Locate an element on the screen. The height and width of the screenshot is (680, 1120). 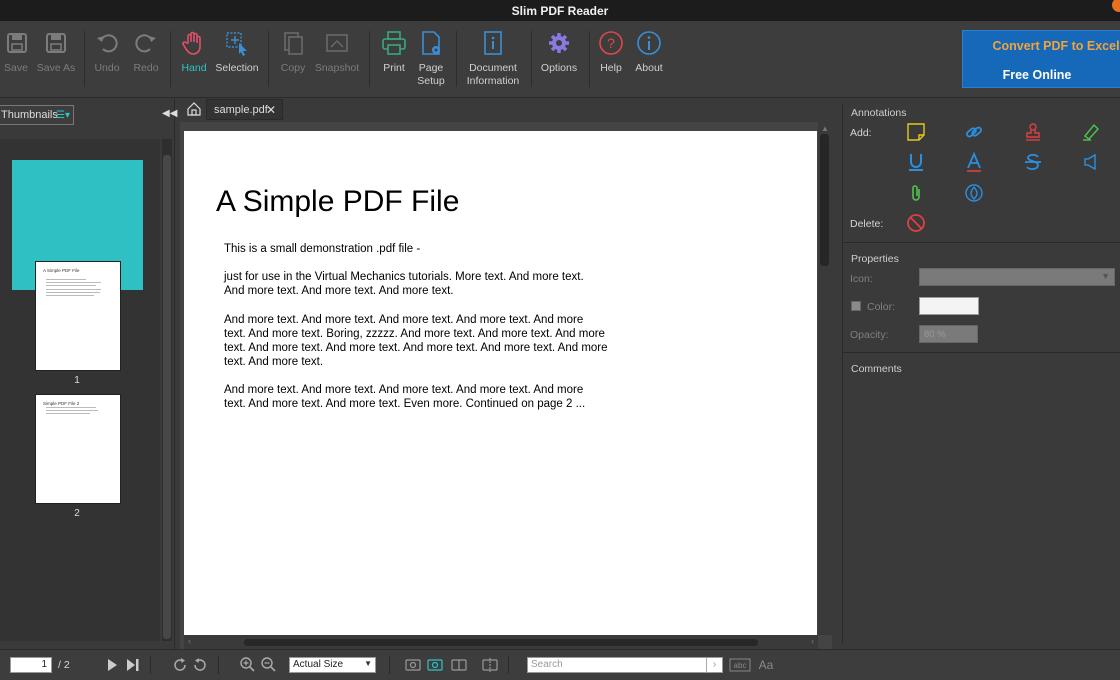
save-as-label: Save As is located at coordinates (56, 68).